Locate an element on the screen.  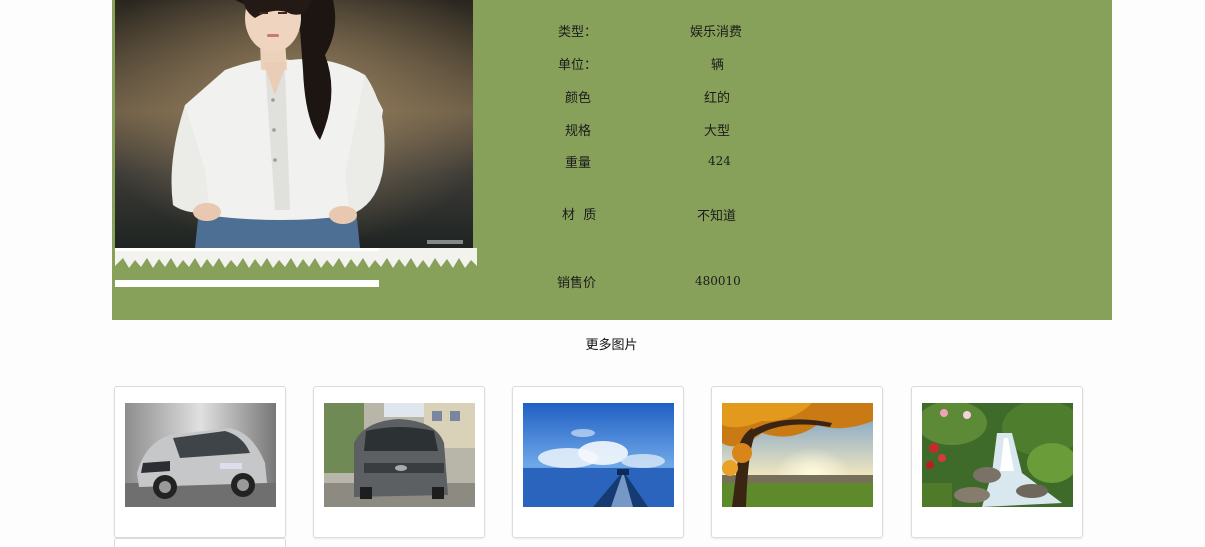
spec-value-size: 大型 is located at coordinates (717, 131).